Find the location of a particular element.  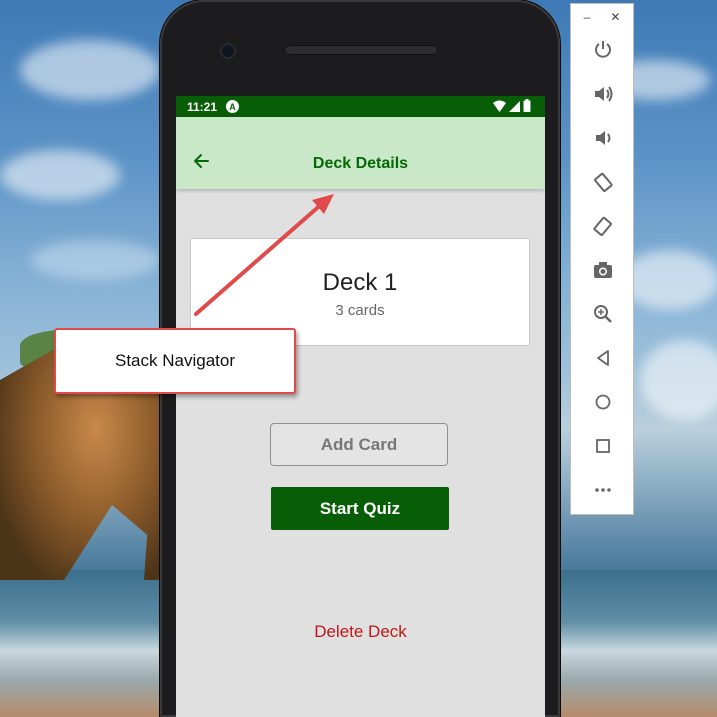

rotate-left-icon is located at coordinates (603, 182).